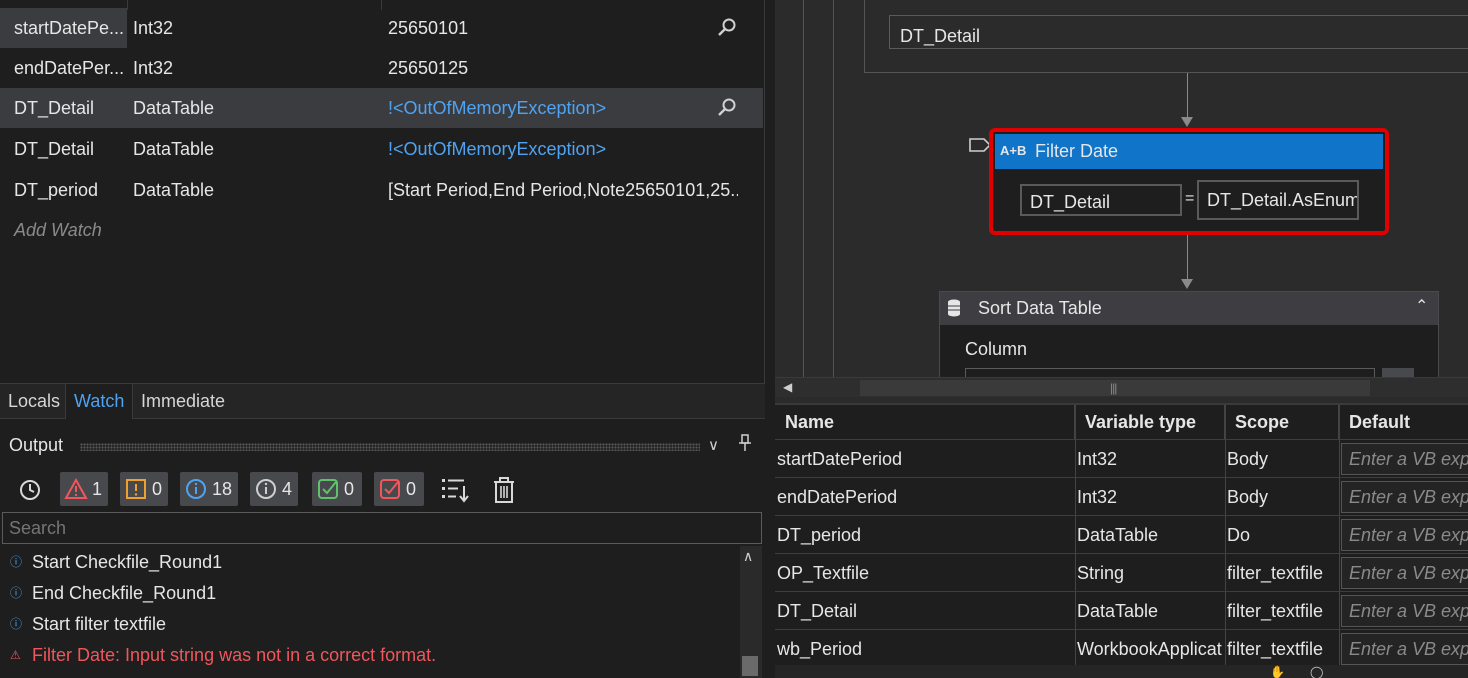 This screenshot has height=678, width=1468. I want to click on scrollbar-thumb: |||, so click(1115, 388).